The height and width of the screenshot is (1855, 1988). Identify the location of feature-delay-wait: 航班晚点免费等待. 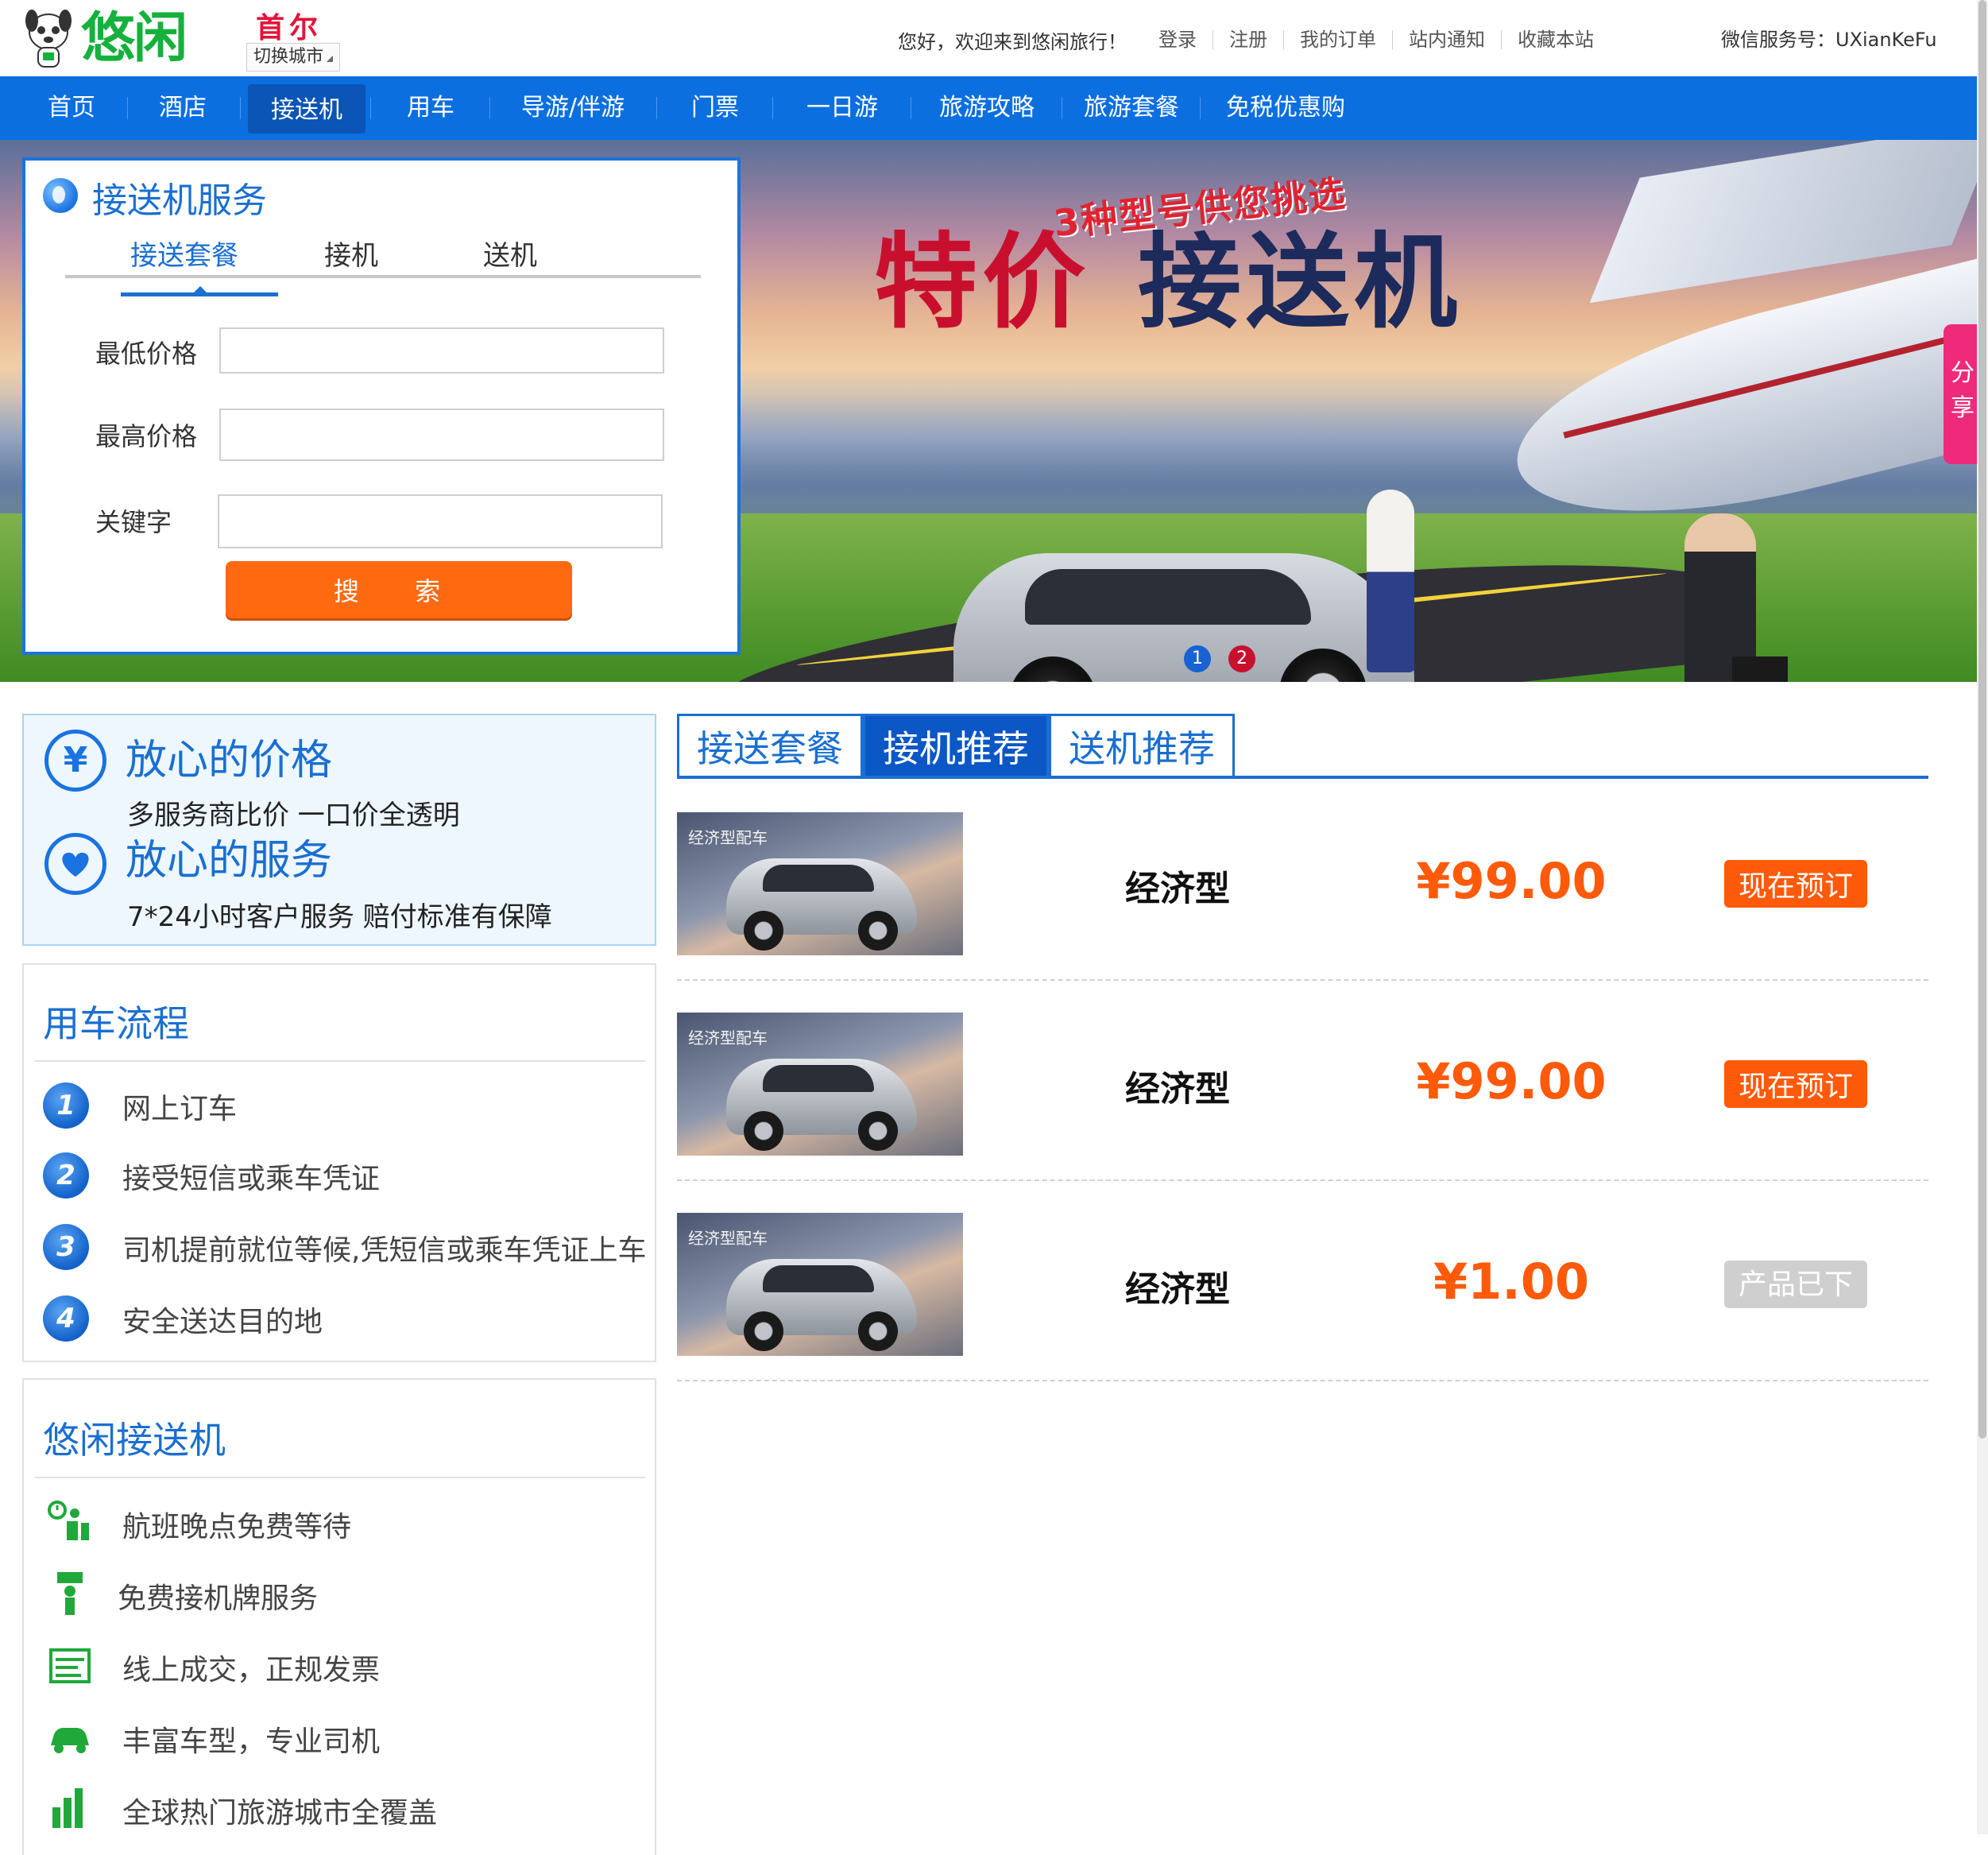
(237, 1527).